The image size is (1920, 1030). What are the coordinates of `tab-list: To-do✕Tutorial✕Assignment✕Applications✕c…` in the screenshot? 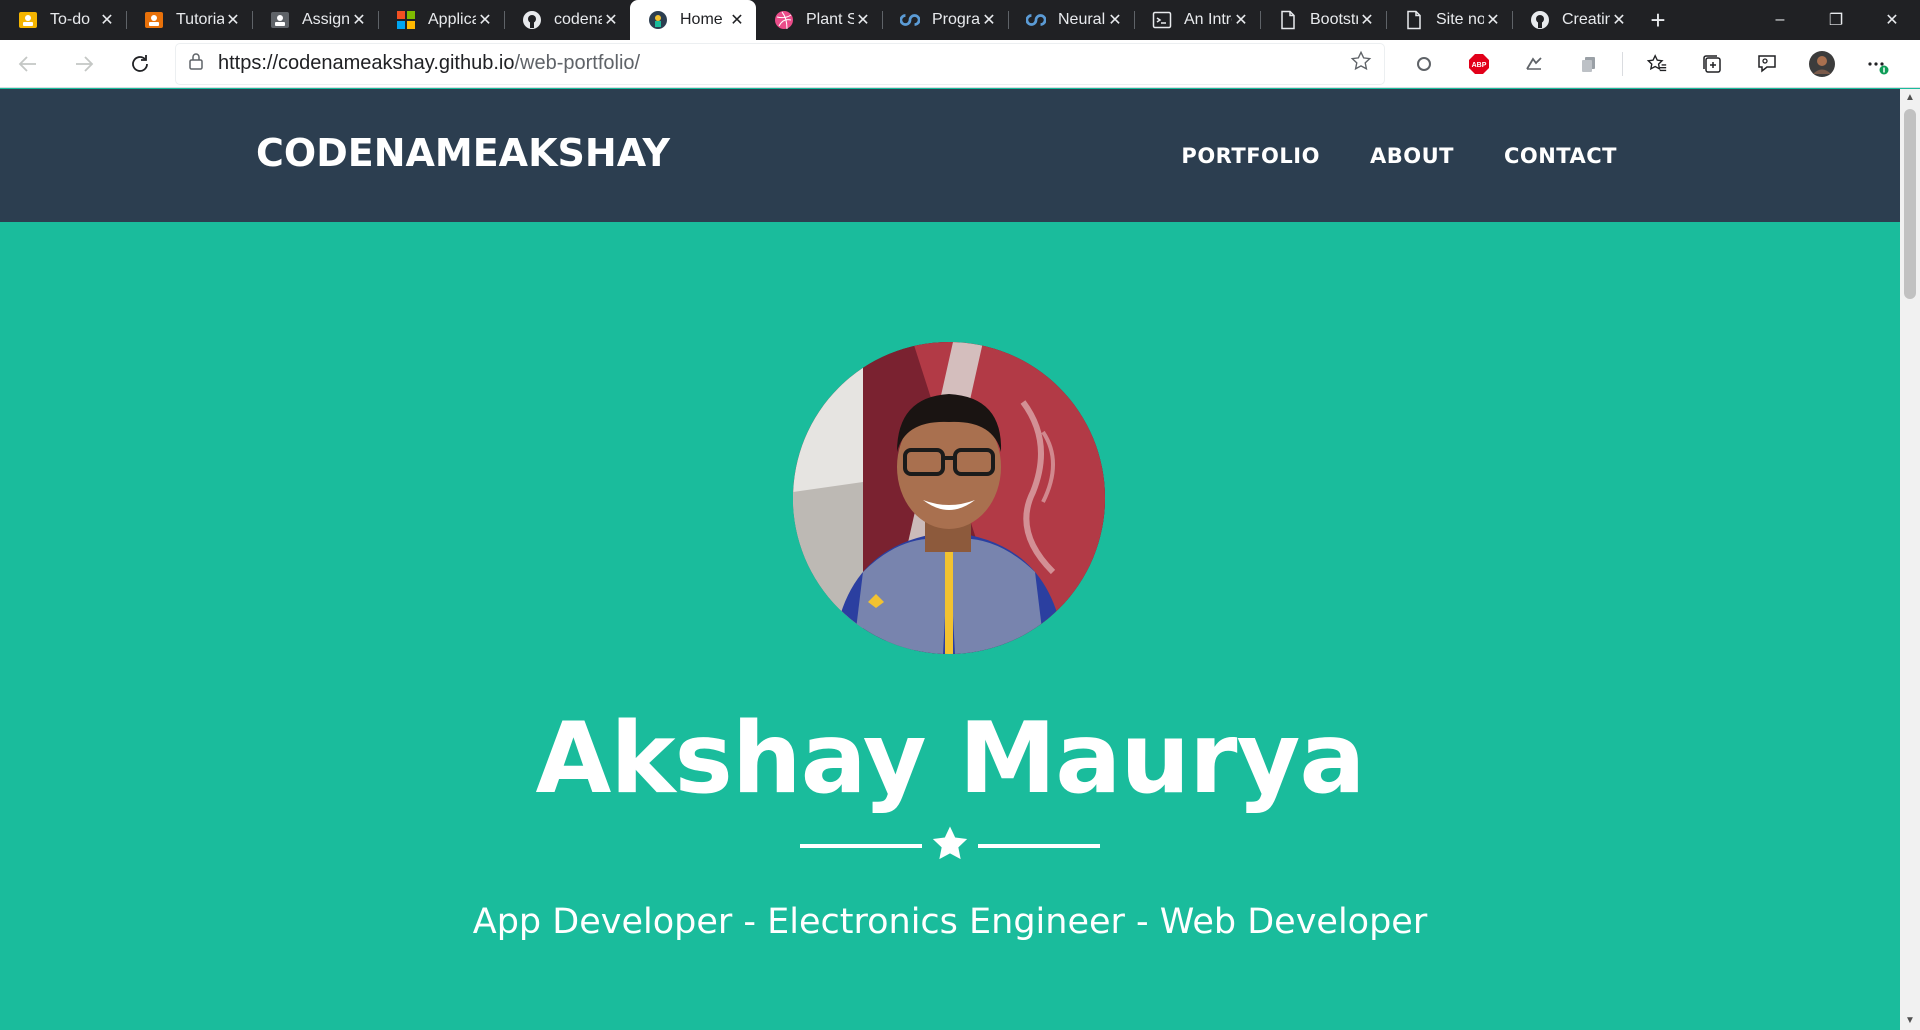 It's located at (819, 20).